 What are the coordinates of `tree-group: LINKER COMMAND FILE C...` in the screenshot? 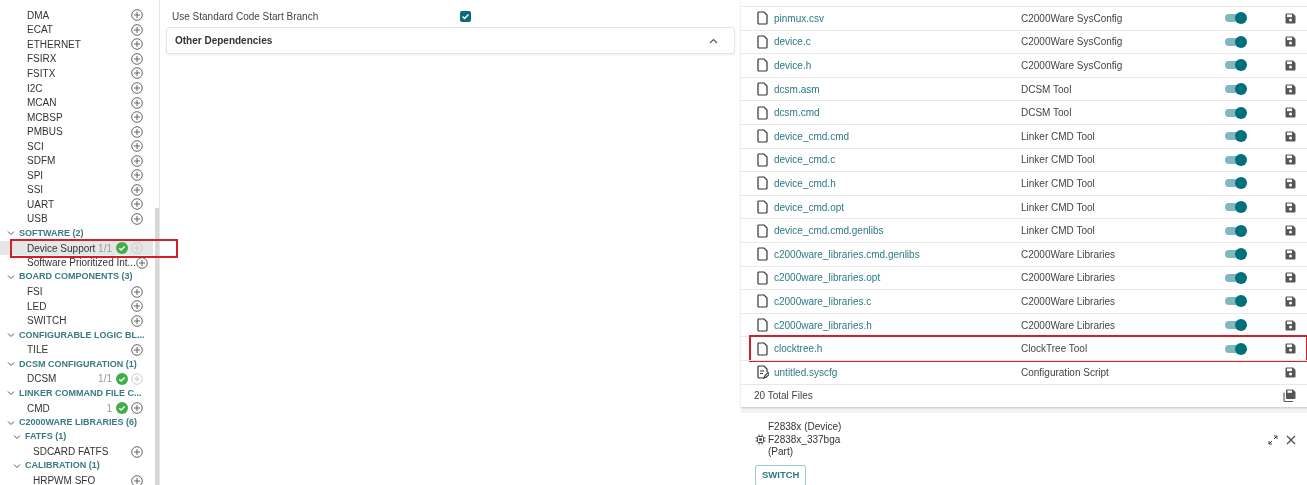 It's located at (76, 393).